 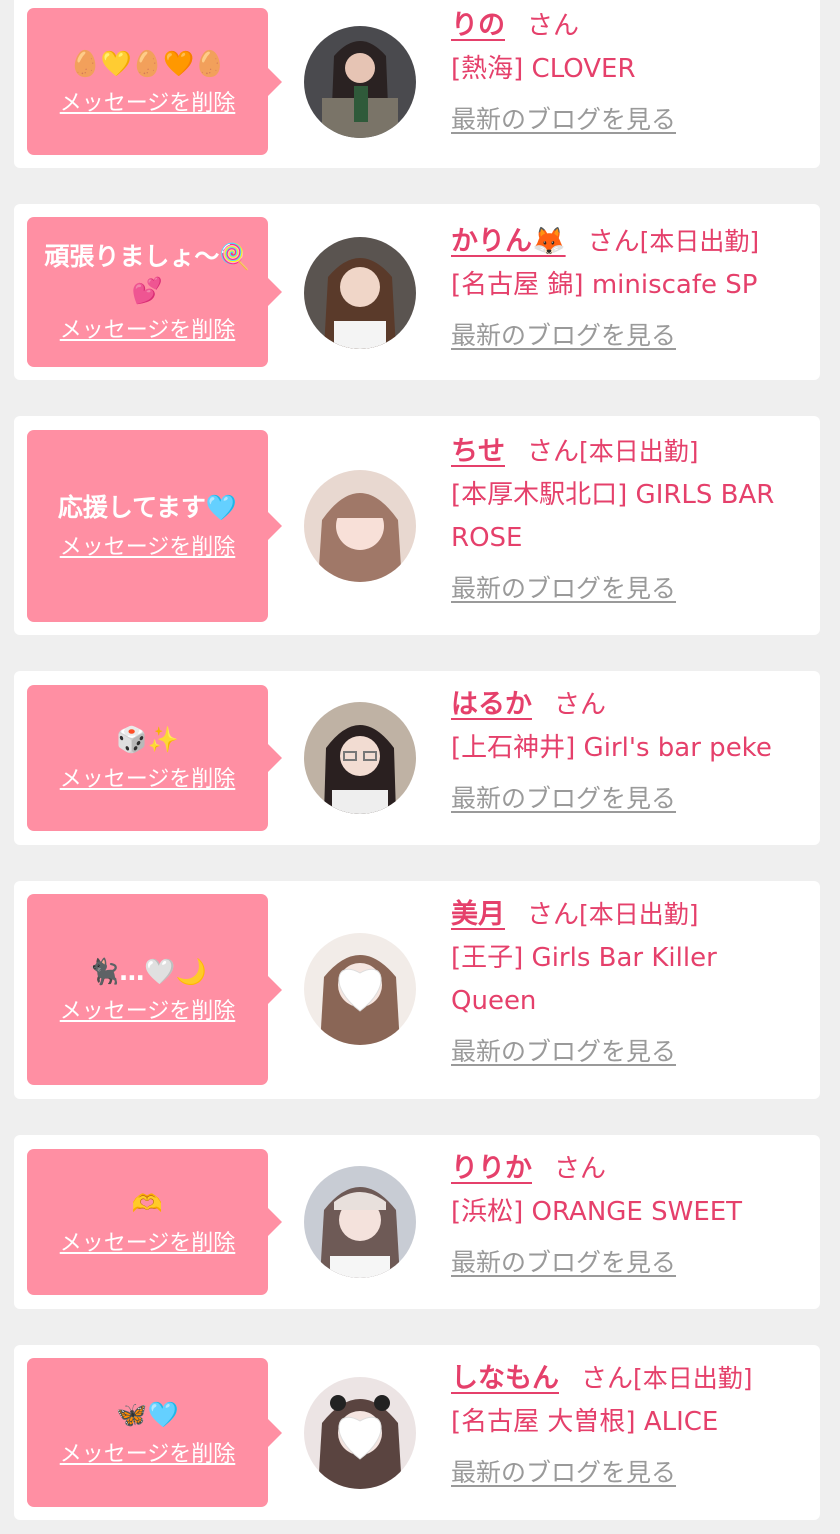 I want to click on shop-name: [王子] Girls Bar Killer Queen, so click(x=584, y=979).